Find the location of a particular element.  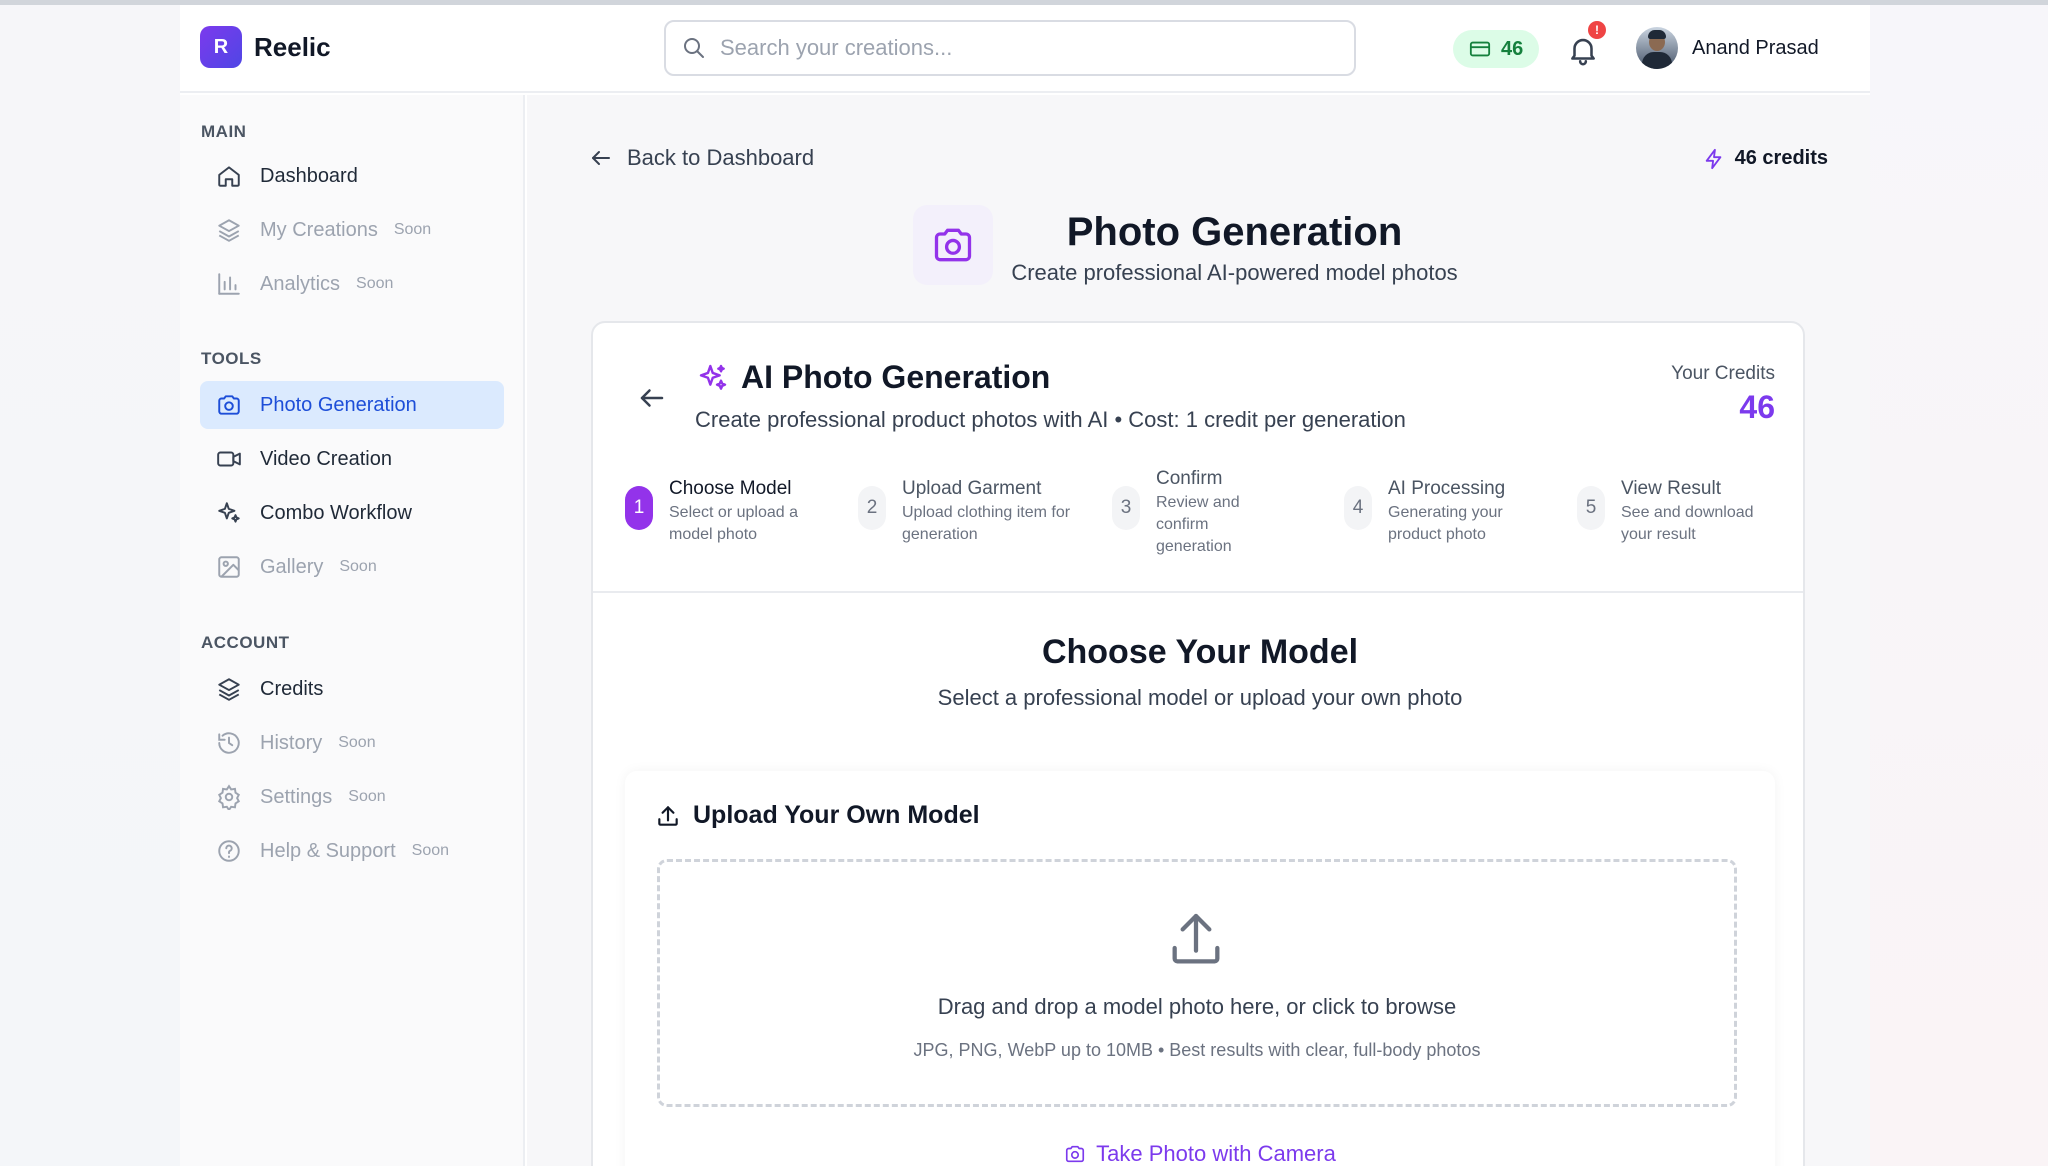

section-title: Choose Your Model is located at coordinates (1200, 652).